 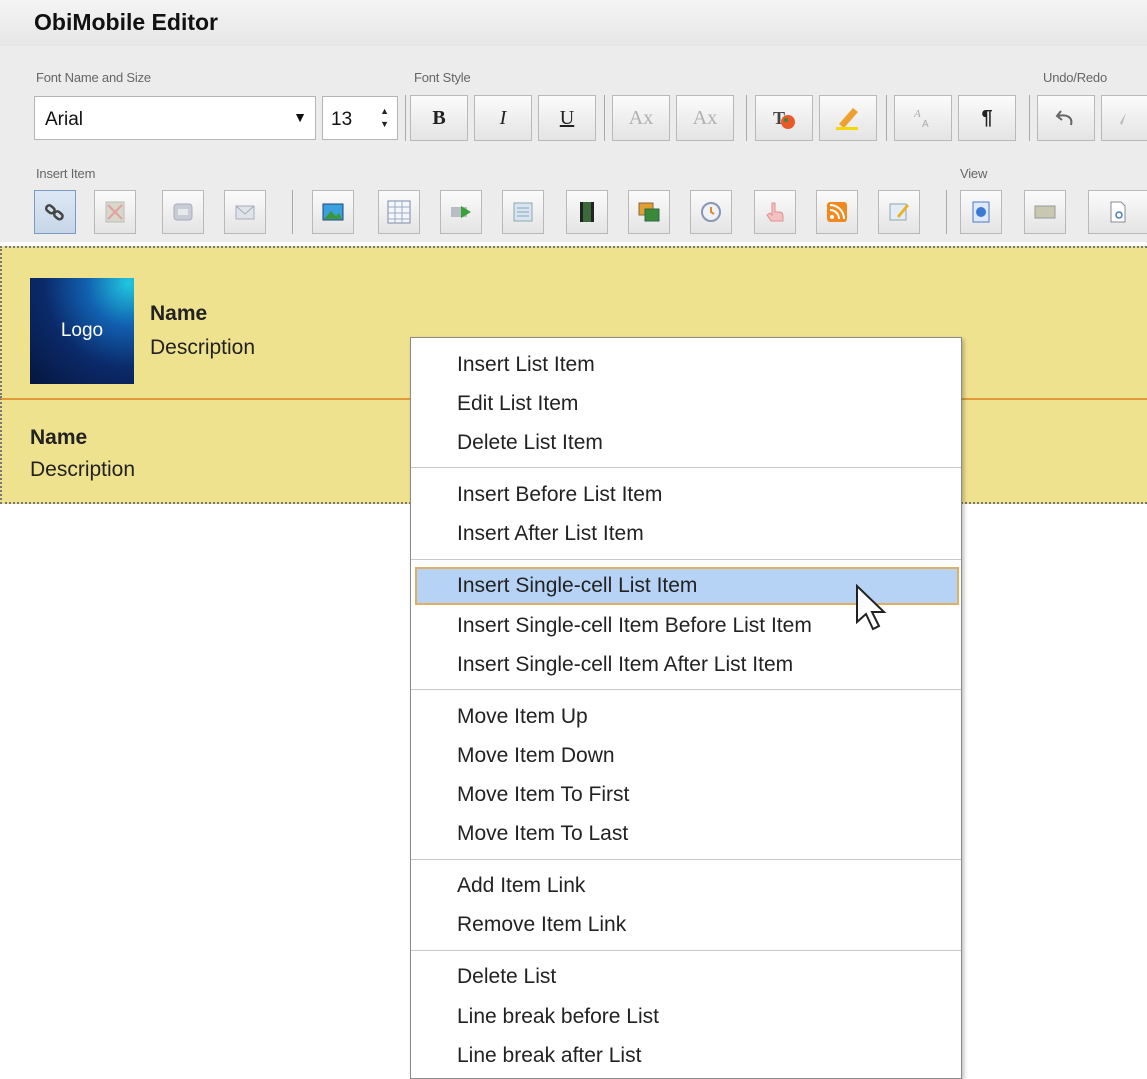 I want to click on email-link-icon, so click(x=245, y=212).